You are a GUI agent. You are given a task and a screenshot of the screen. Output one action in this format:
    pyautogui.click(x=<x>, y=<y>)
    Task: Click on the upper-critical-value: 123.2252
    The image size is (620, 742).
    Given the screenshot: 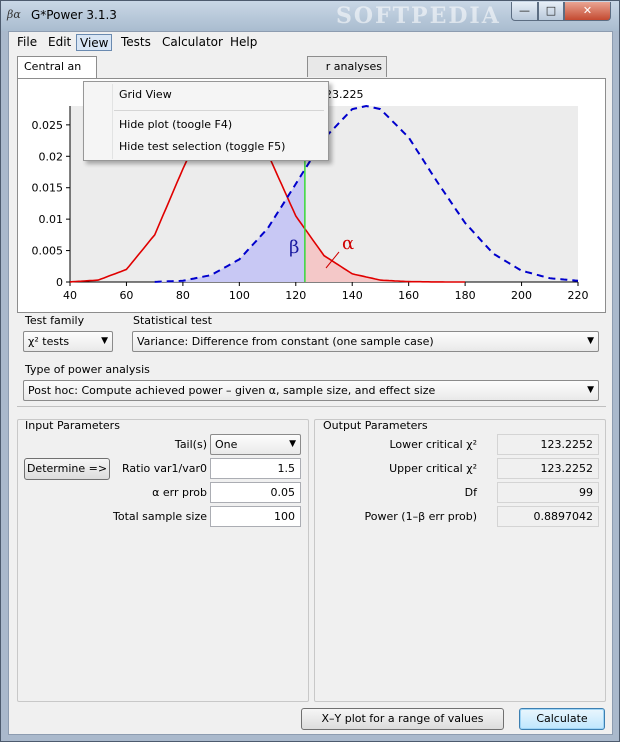 What is the action you would take?
    pyautogui.click(x=548, y=468)
    